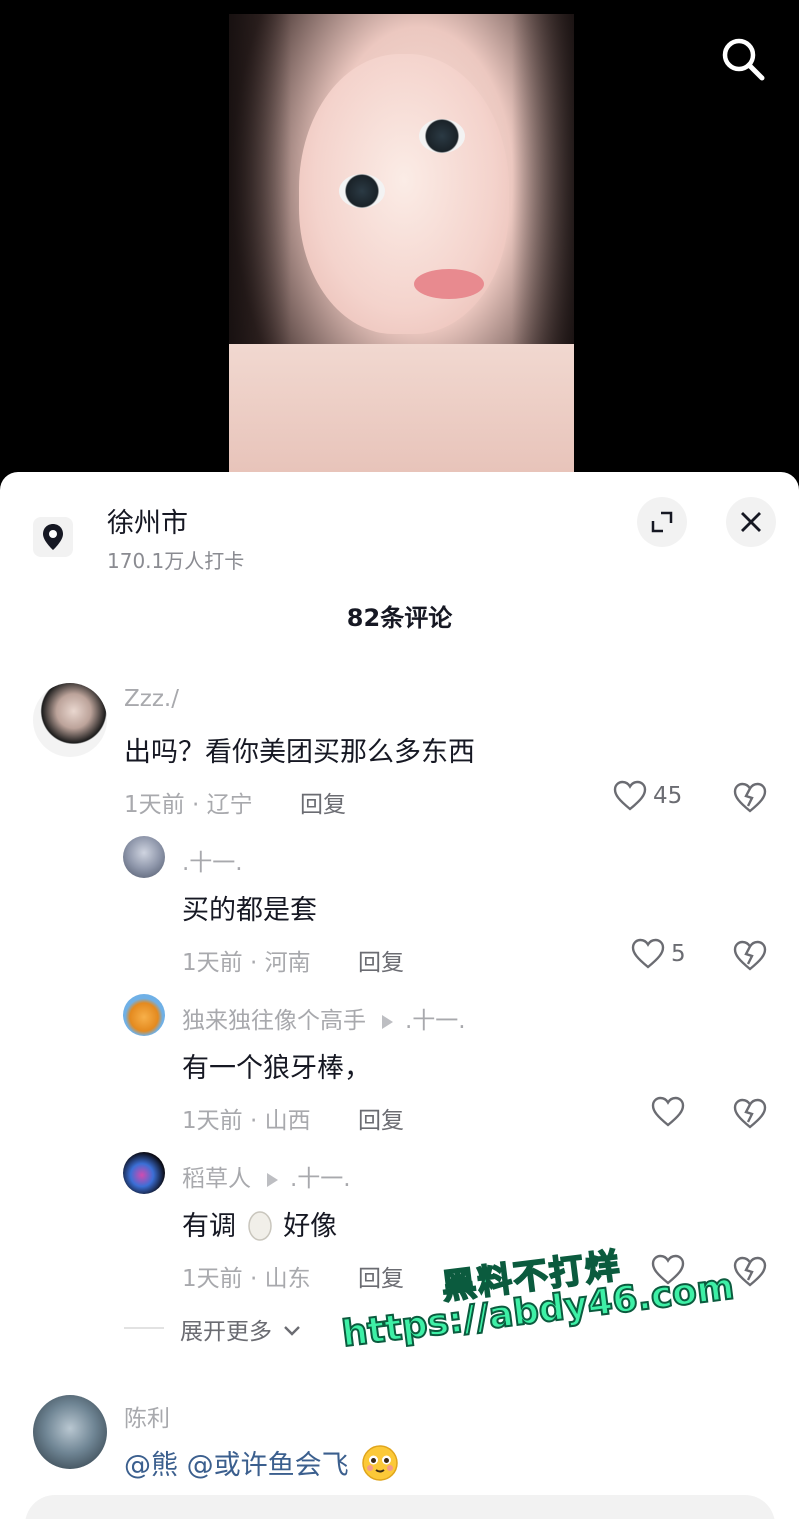 This screenshot has height=1519, width=799. I want to click on comment-time-location: 1天前 · 辽宁, so click(188, 805).